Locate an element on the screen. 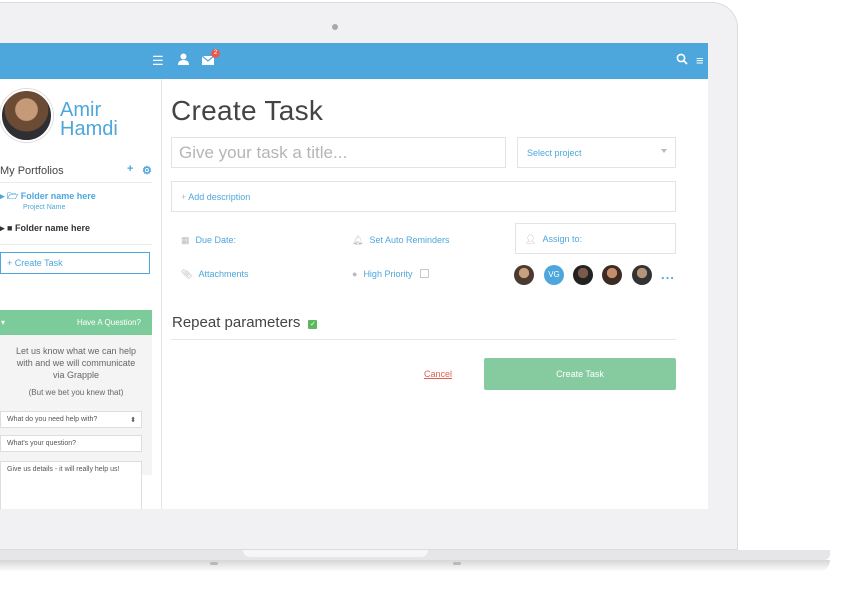 The width and height of the screenshot is (845, 603). user-name: Amir Hamdi is located at coordinates (89, 120).